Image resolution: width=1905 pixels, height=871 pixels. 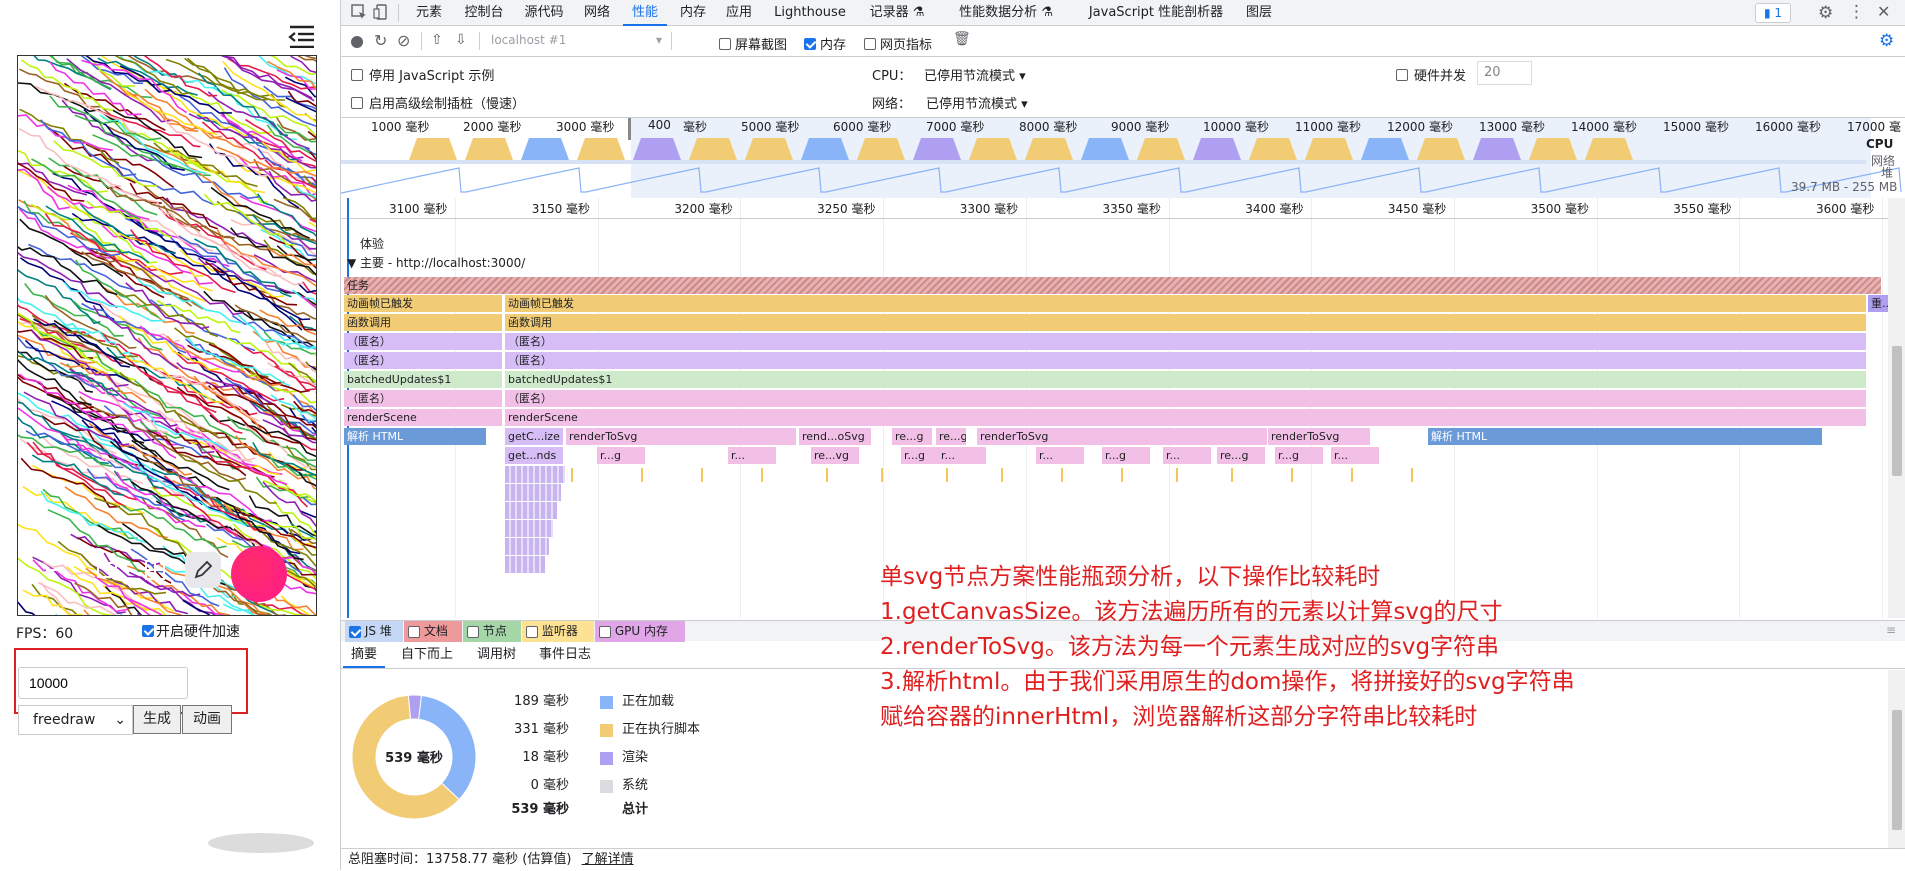 I want to click on legend-gpu-memory-check, so click(x=605, y=631).